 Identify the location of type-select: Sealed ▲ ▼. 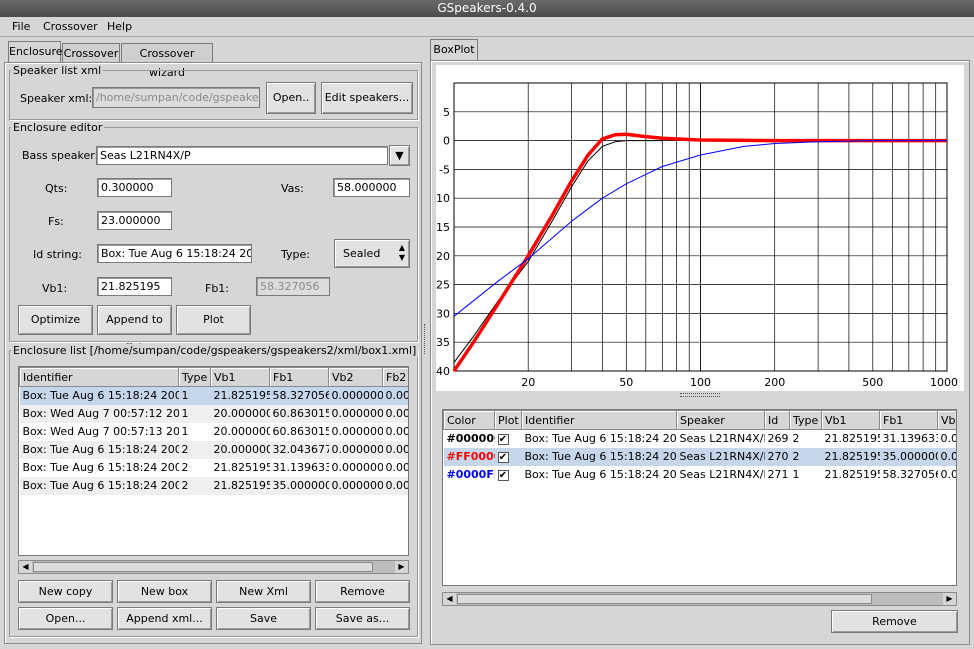
(372, 253).